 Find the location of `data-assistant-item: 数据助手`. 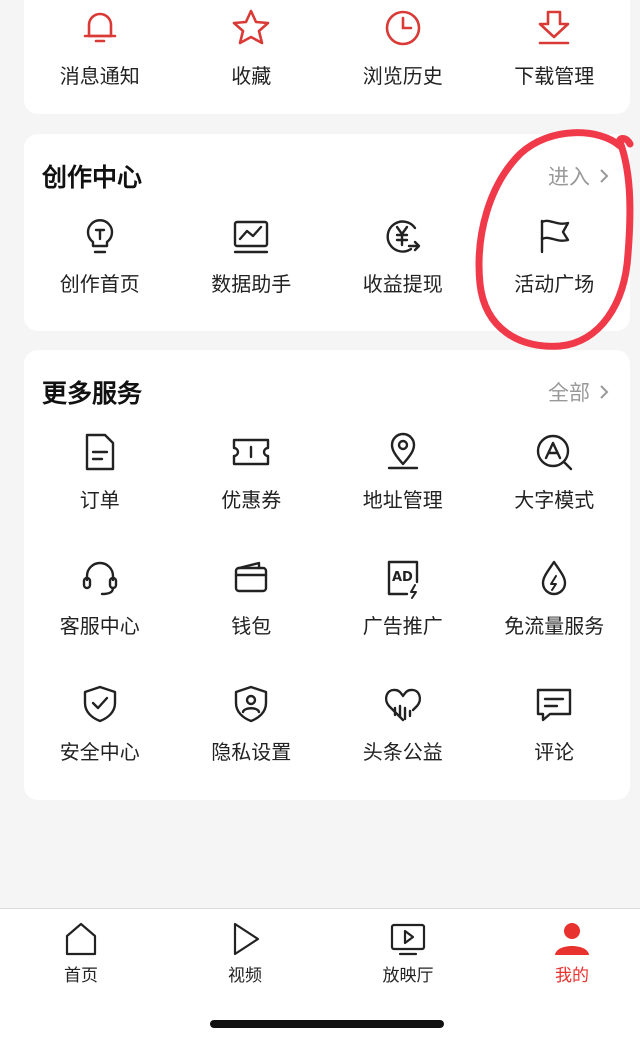

data-assistant-item: 数据助手 is located at coordinates (252, 255).